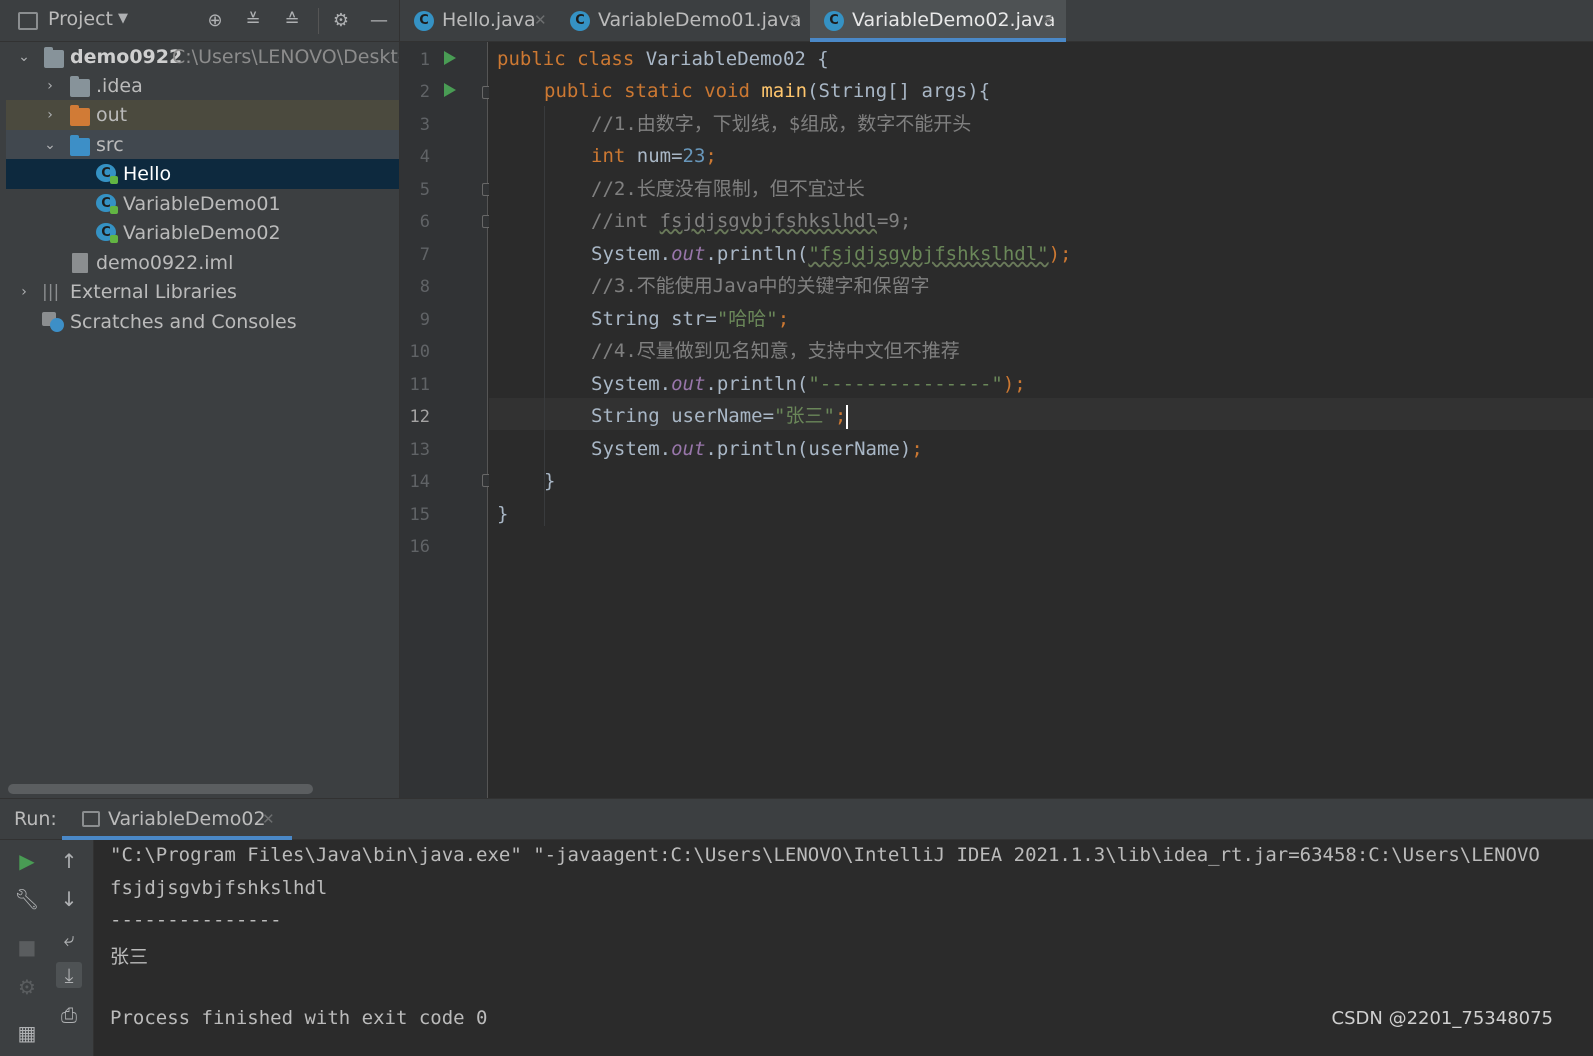 The width and height of the screenshot is (1593, 1056). Describe the element at coordinates (424, 287) in the screenshot. I see `line-number: 8` at that location.